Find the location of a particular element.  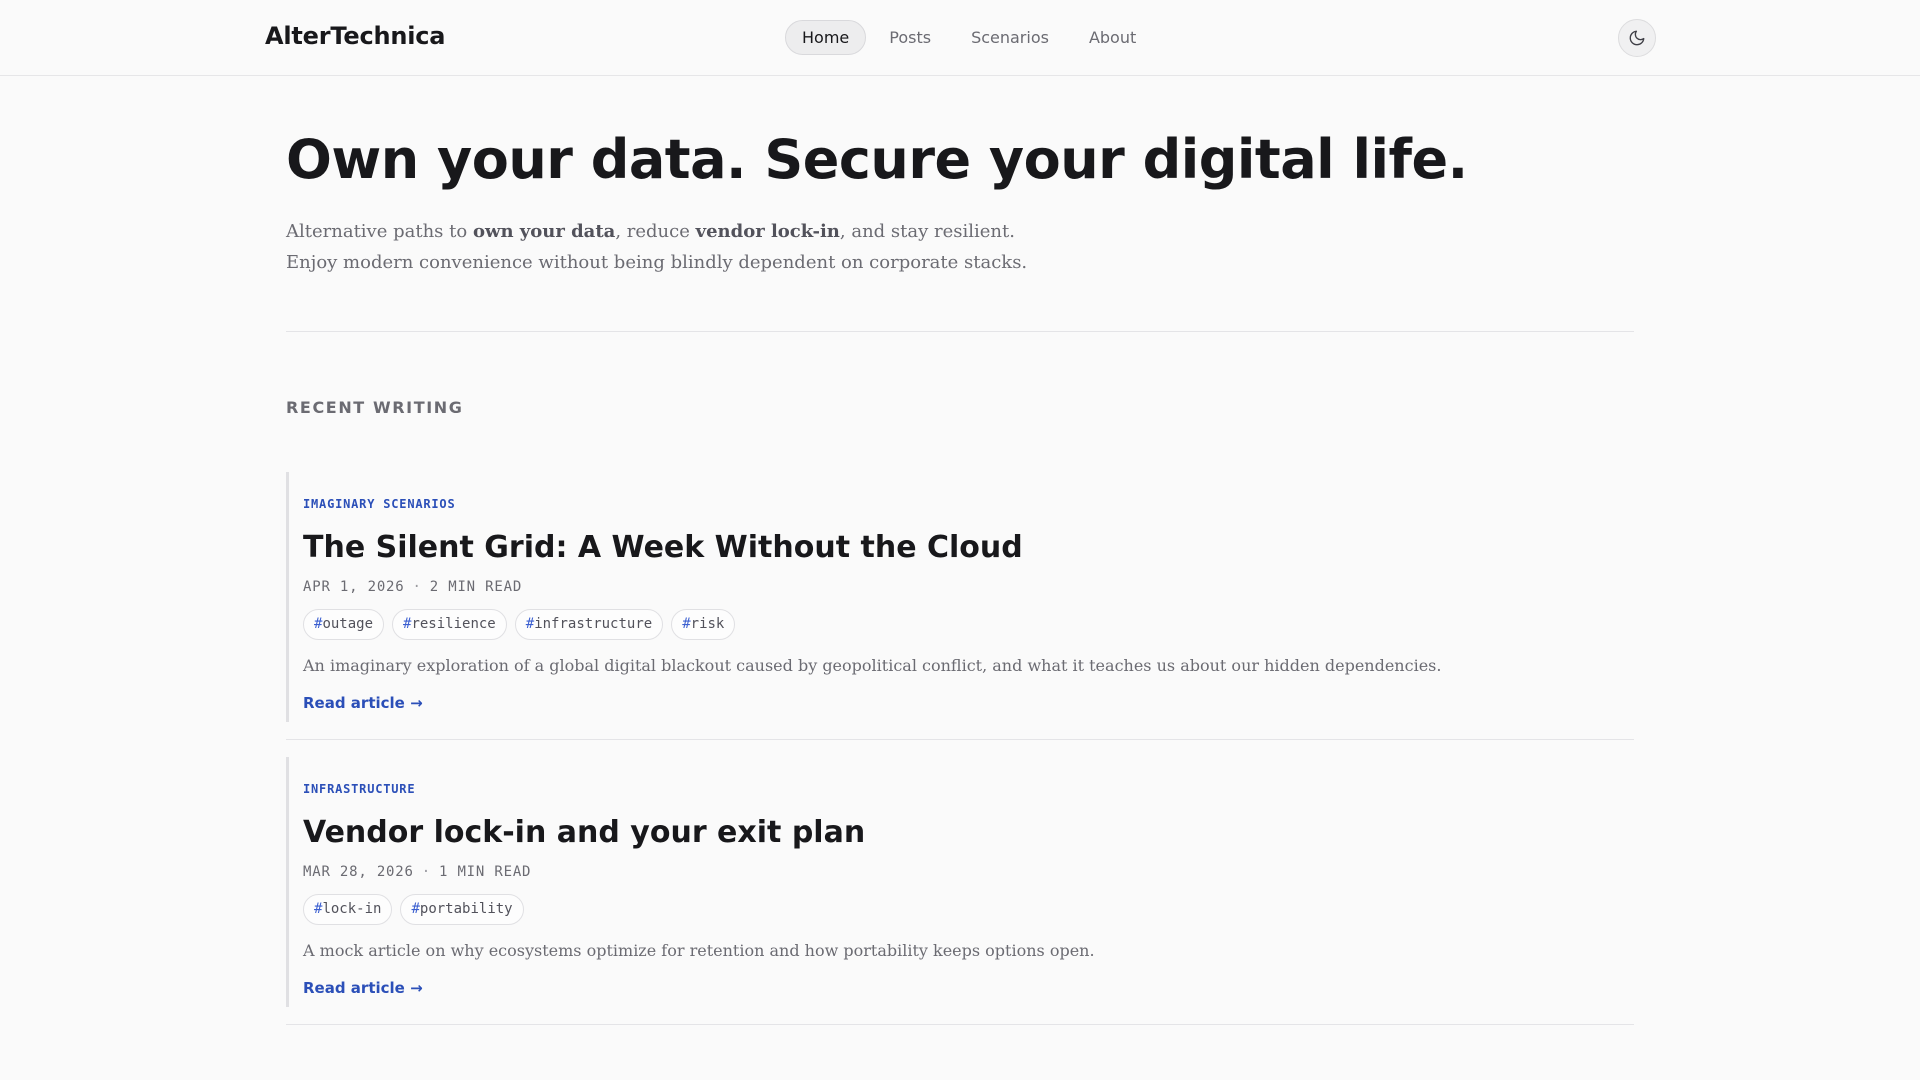

nav-home: Home is located at coordinates (826, 37).